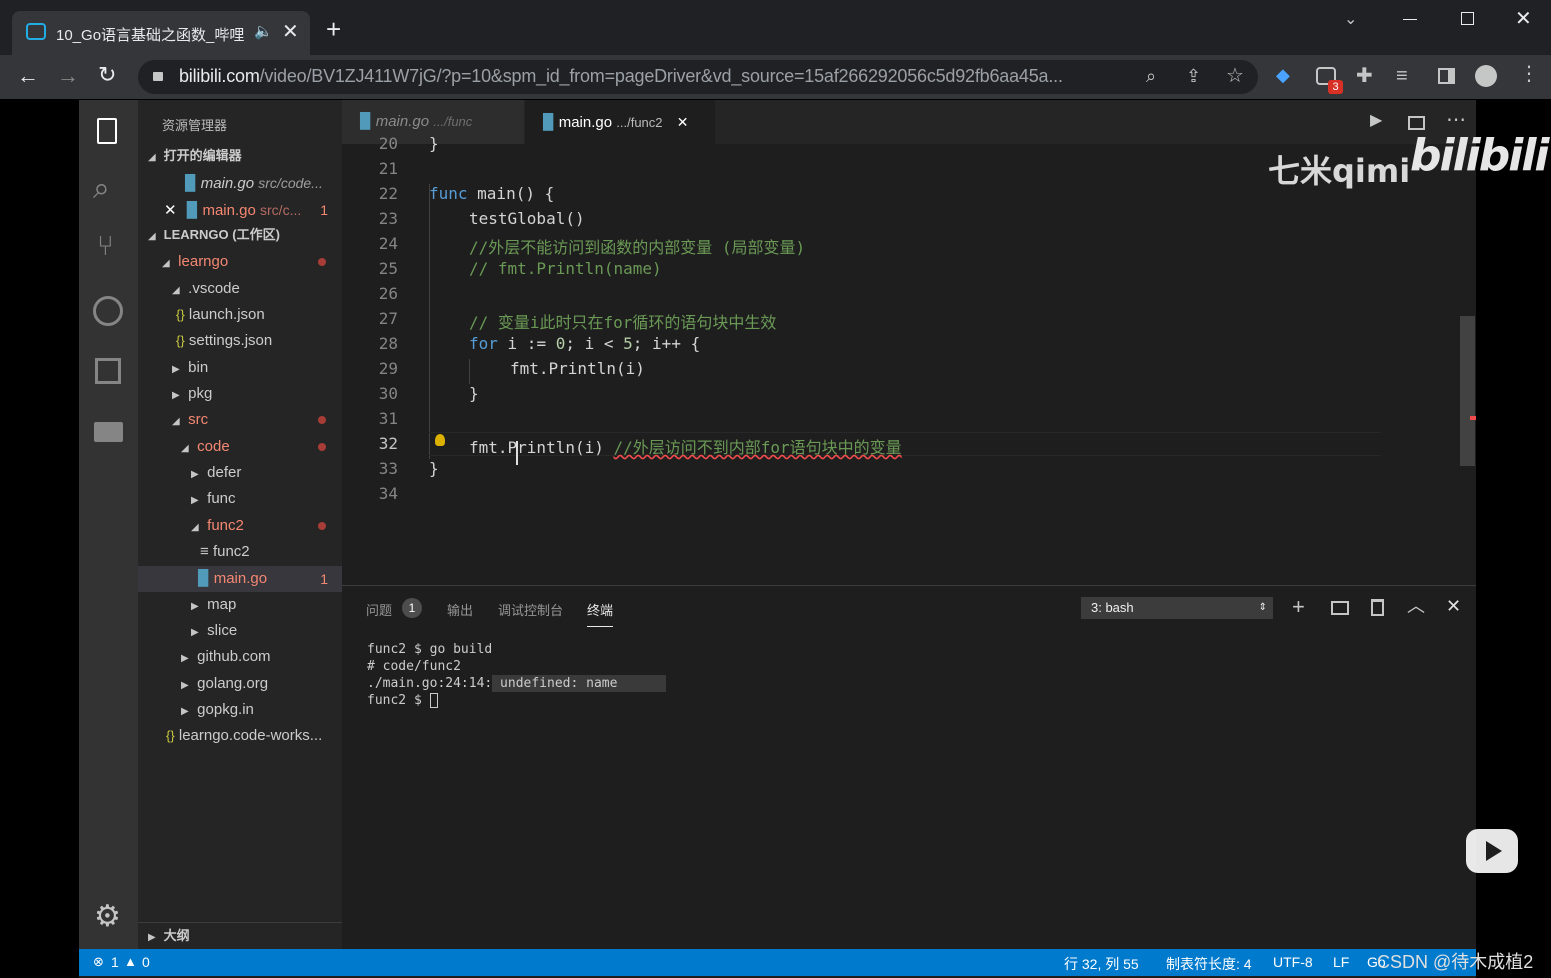  What do you see at coordinates (1193, 76) in the screenshot?
I see `share-icon: ⇪` at bounding box center [1193, 76].